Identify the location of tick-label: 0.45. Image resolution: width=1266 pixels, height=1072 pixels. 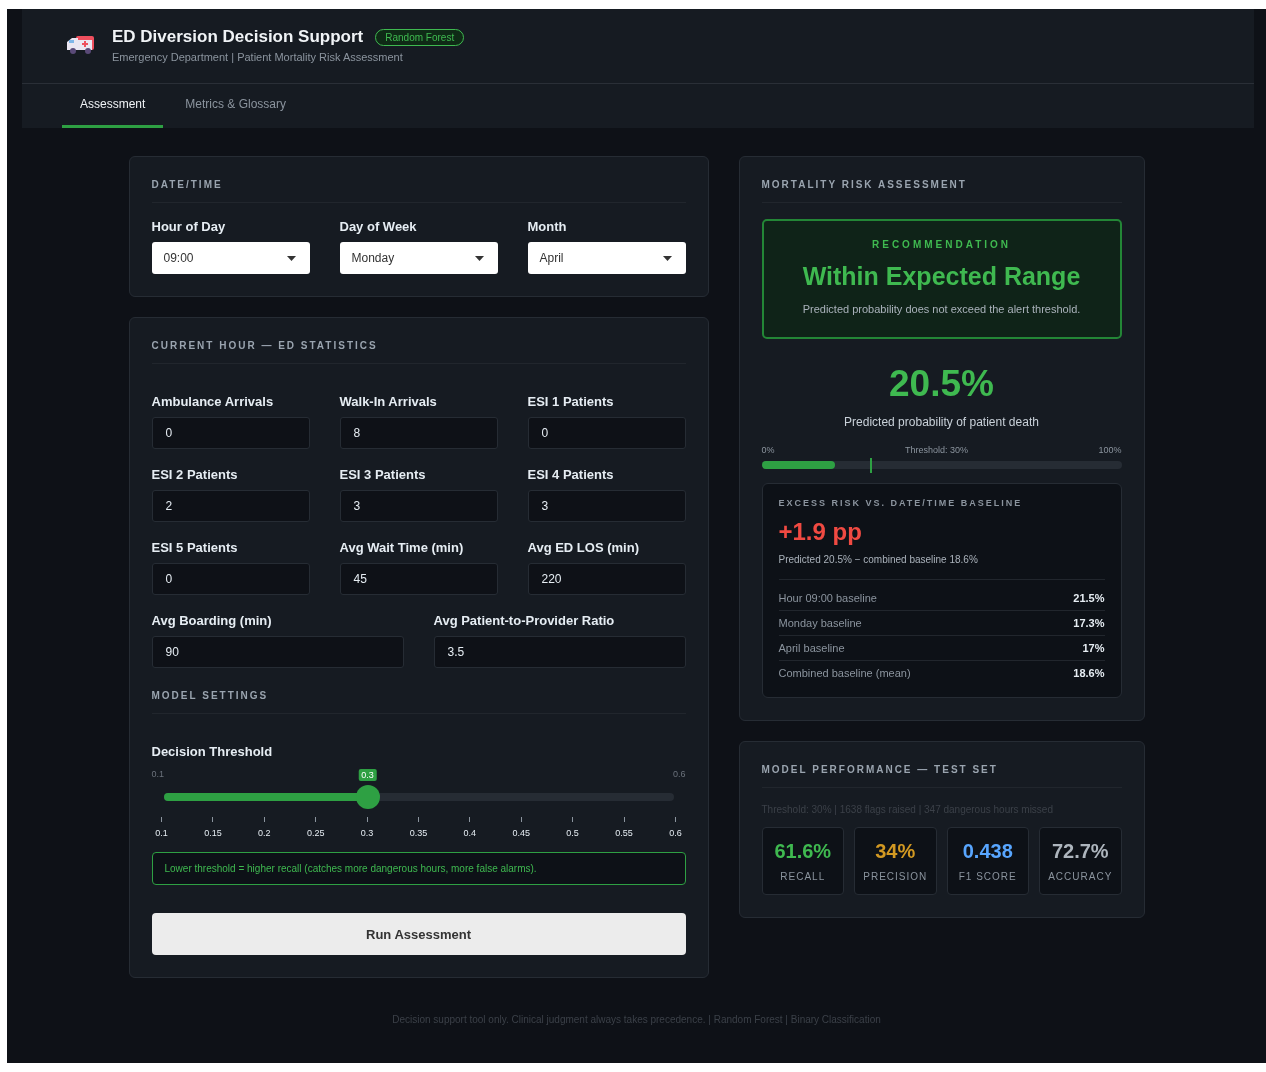
(521, 833).